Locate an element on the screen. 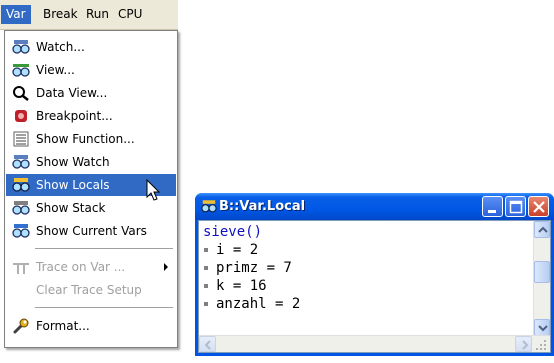 This screenshot has height=363, width=554. list-item: k = 16 is located at coordinates (235, 286).